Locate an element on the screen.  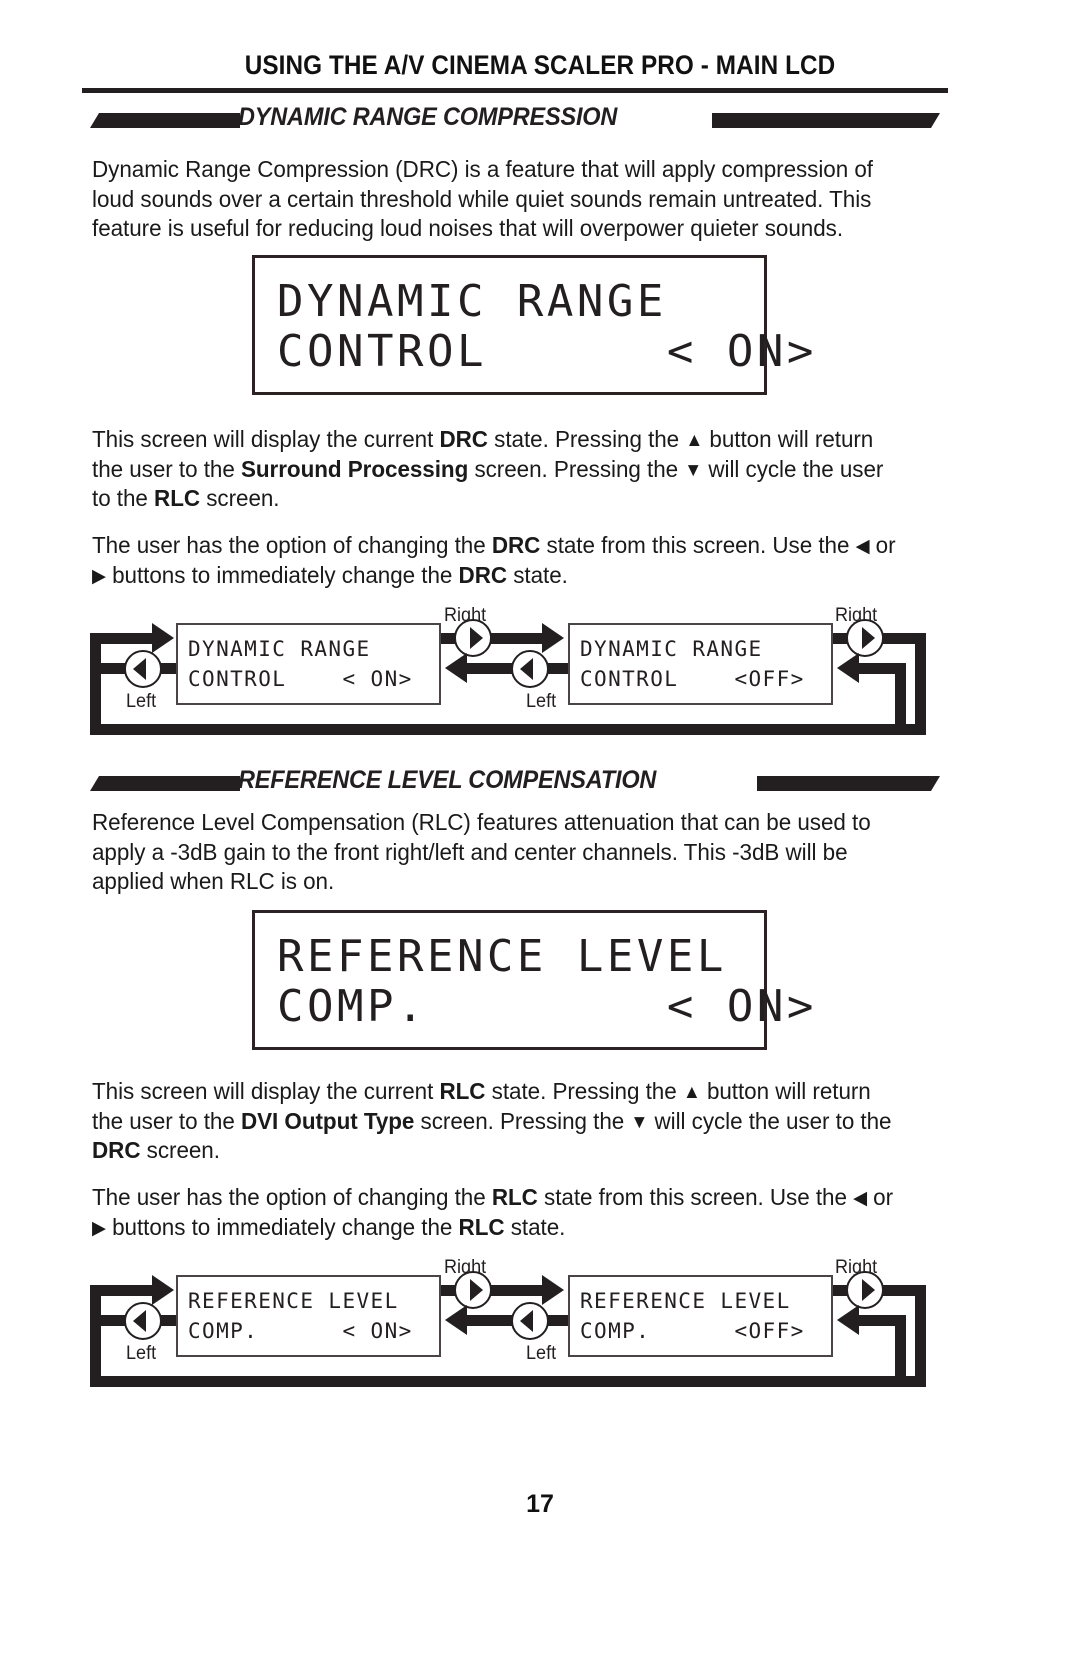
entry-arrow-head is located at coordinates (163, 638).